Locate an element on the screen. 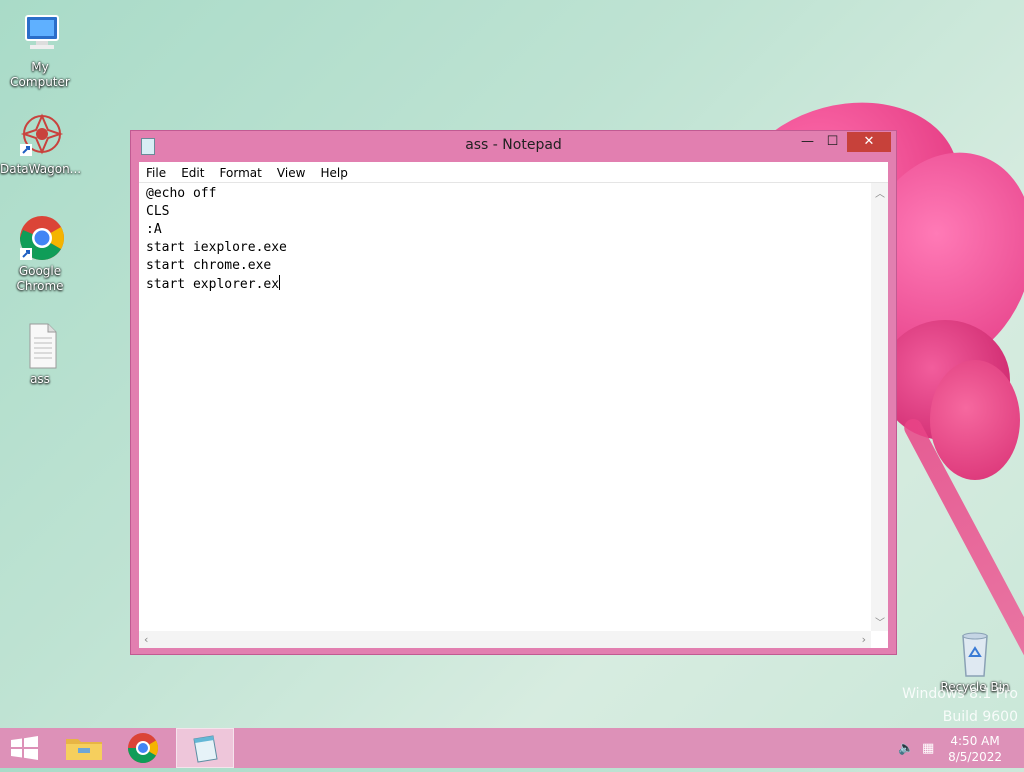 Image resolution: width=1024 pixels, height=772 pixels. taskbar-chrome is located at coordinates (143, 748).